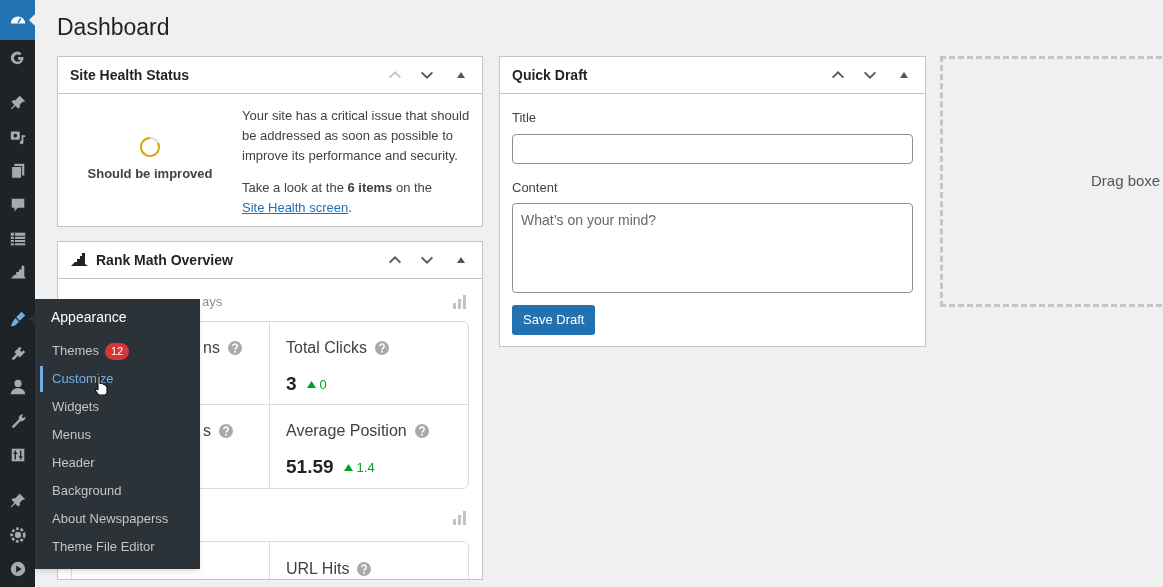 This screenshot has height=587, width=1163. Describe the element at coordinates (89, 317) in the screenshot. I see `menu-heading: Appearance` at that location.